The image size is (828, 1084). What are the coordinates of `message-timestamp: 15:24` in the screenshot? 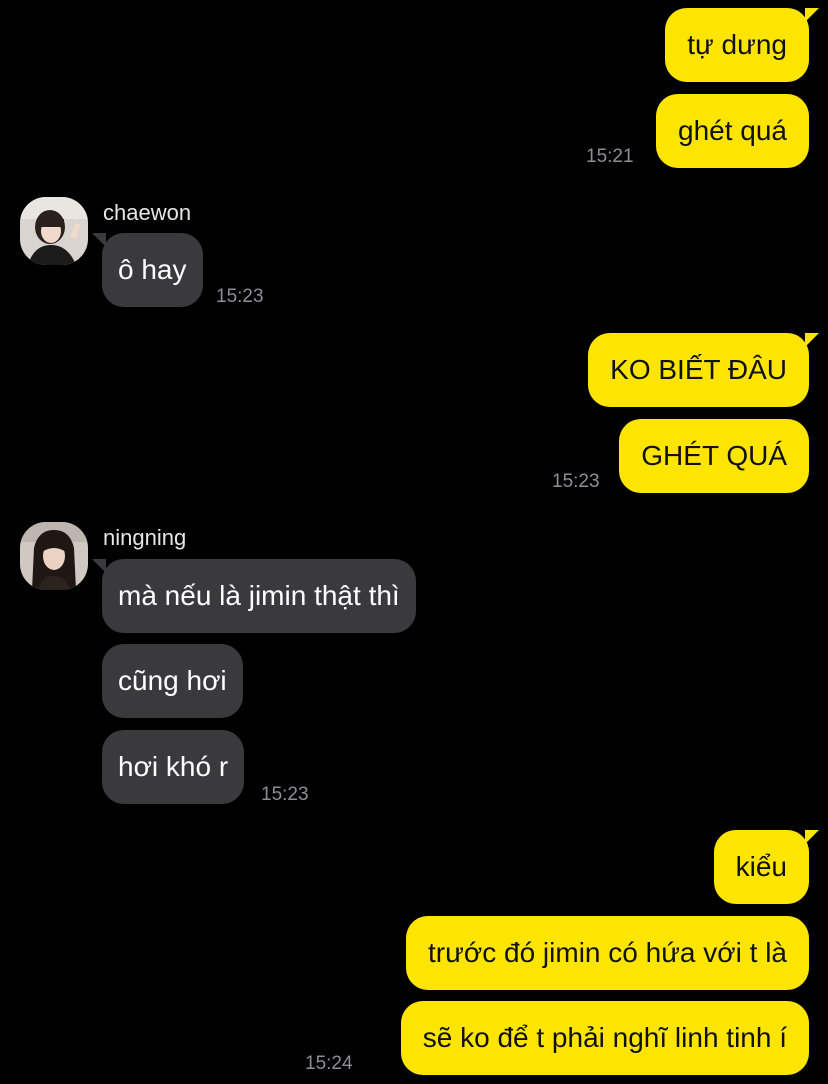 It's located at (329, 1063).